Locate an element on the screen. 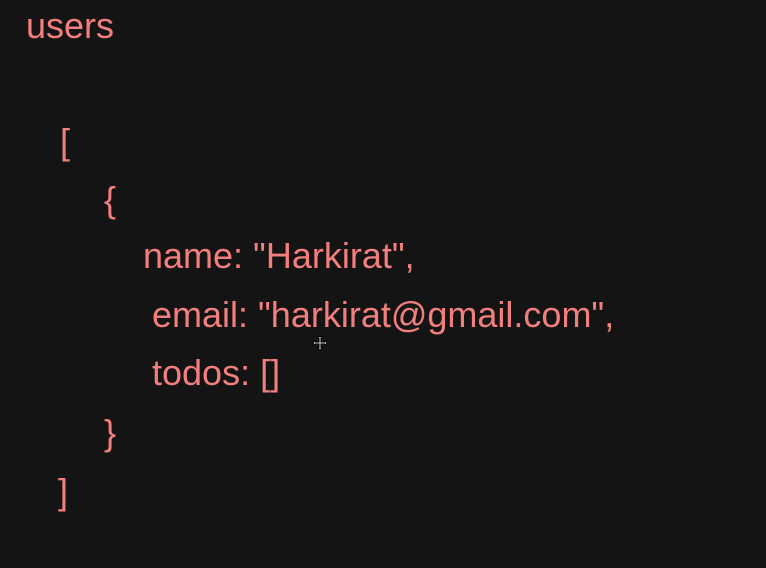  object-open-brace: { is located at coordinates (110, 199).